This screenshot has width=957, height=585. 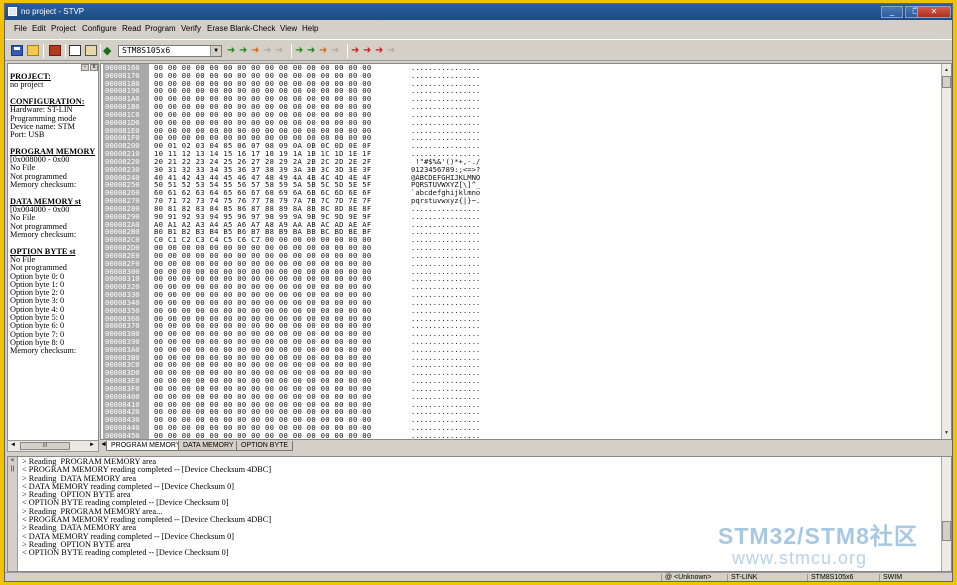 What do you see at coordinates (478, 50) in the screenshot?
I see `toolbar: ◆ STM8S105x6 ▼ ➜ ➜ ➜ ➜ ➜ ➜ ➜ ➜ ➜ ➜ ➜ ➜ ➜` at bounding box center [478, 50].